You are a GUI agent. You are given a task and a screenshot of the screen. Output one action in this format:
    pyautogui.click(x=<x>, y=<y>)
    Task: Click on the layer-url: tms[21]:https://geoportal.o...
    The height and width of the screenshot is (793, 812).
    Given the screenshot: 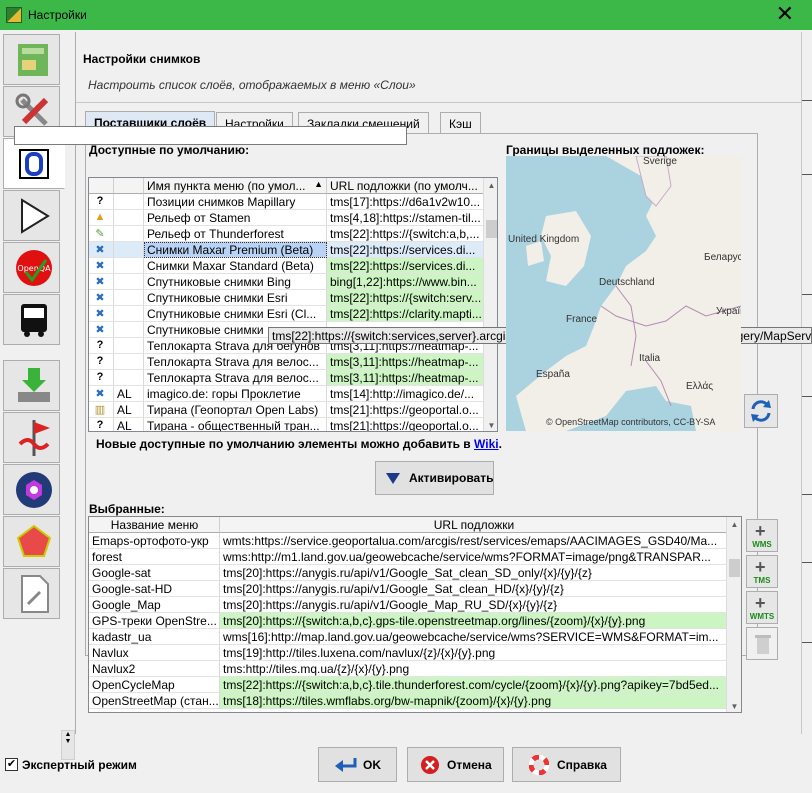 What is the action you would take?
    pyautogui.click(x=405, y=424)
    